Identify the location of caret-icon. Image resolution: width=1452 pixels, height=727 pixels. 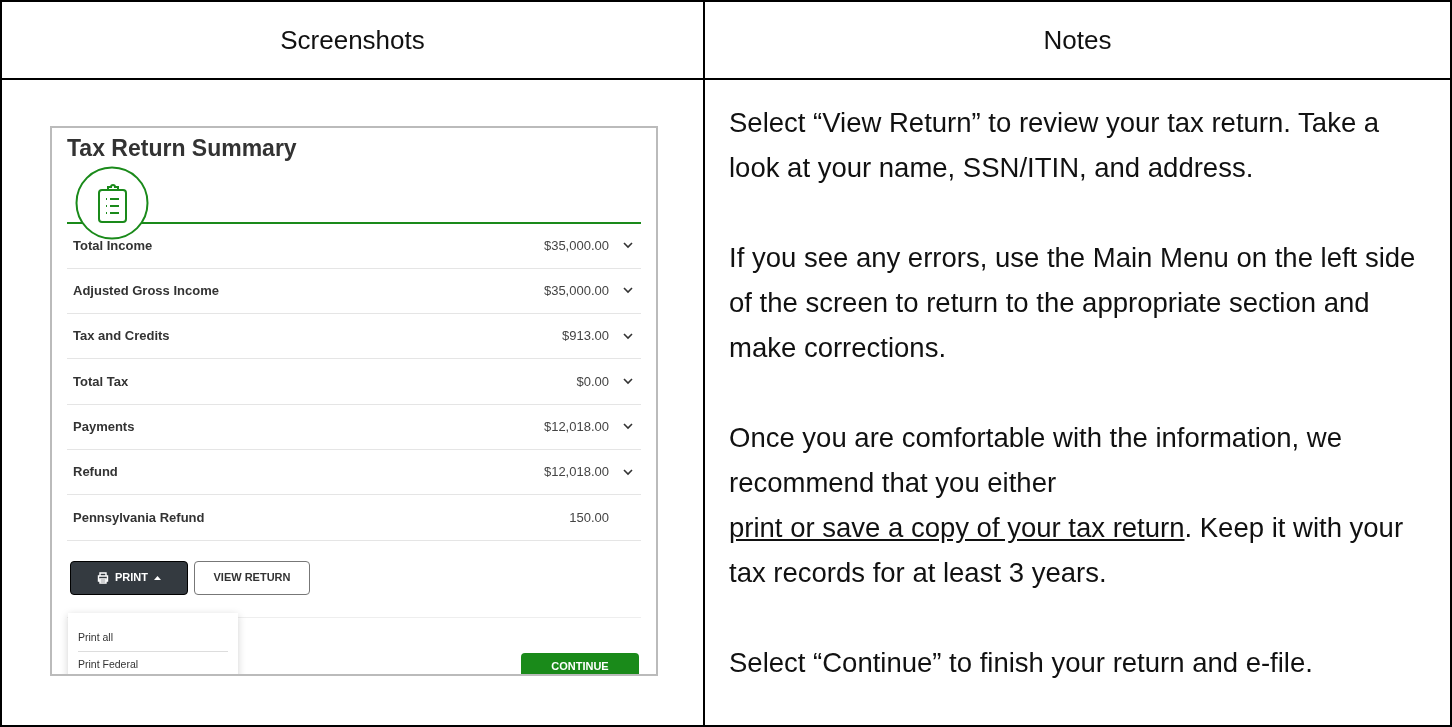
(157, 577).